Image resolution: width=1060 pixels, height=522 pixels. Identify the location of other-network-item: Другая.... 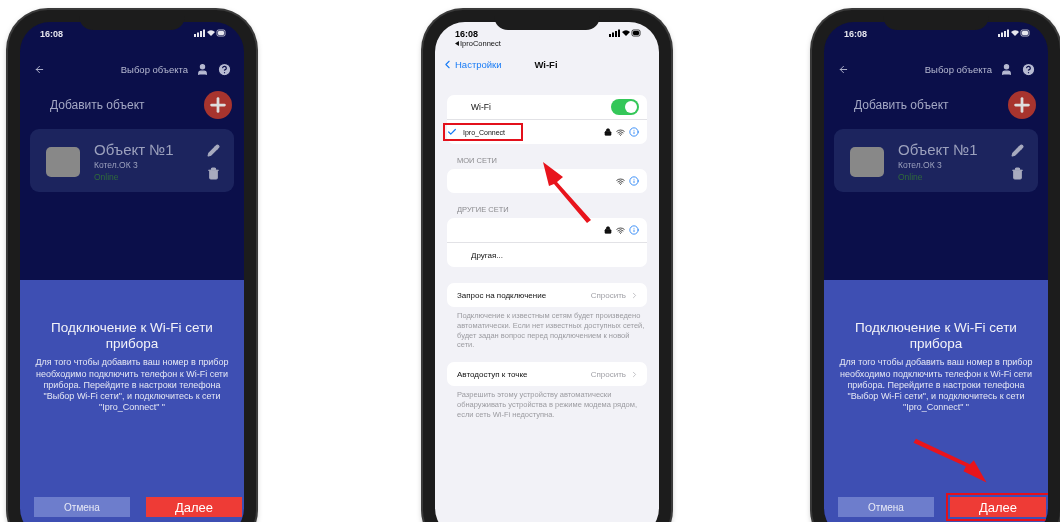
(487, 255).